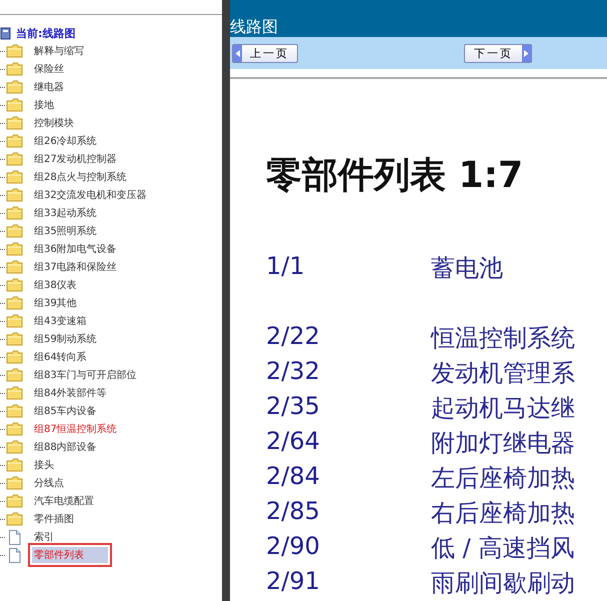  I want to click on part-name: 左后座椅加热, so click(503, 478).